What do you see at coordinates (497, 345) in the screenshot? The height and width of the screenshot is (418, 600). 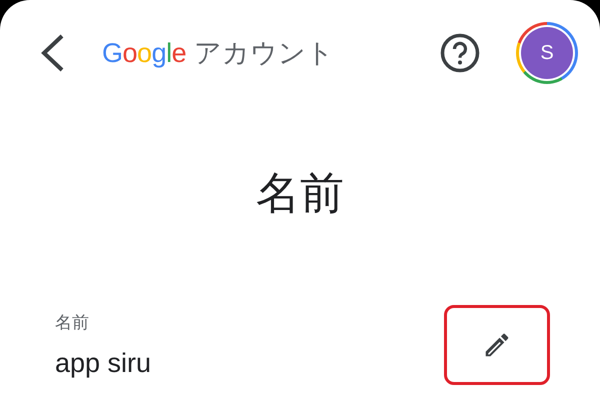 I see `edit-button` at bounding box center [497, 345].